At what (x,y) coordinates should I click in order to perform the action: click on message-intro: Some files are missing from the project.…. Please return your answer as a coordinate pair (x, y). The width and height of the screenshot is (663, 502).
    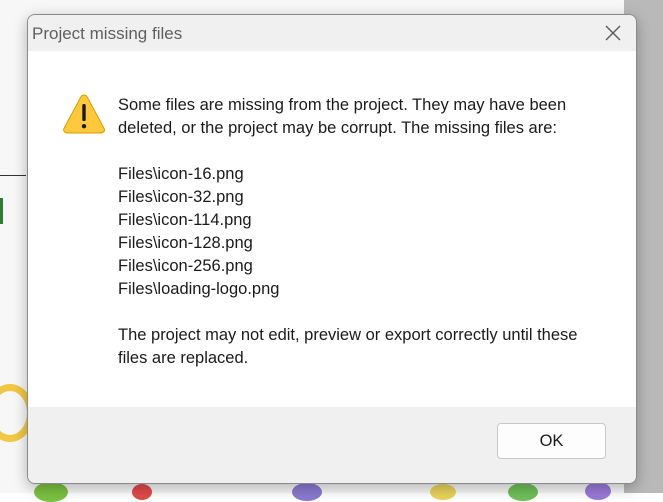
    Looking at the image, I should click on (342, 116).